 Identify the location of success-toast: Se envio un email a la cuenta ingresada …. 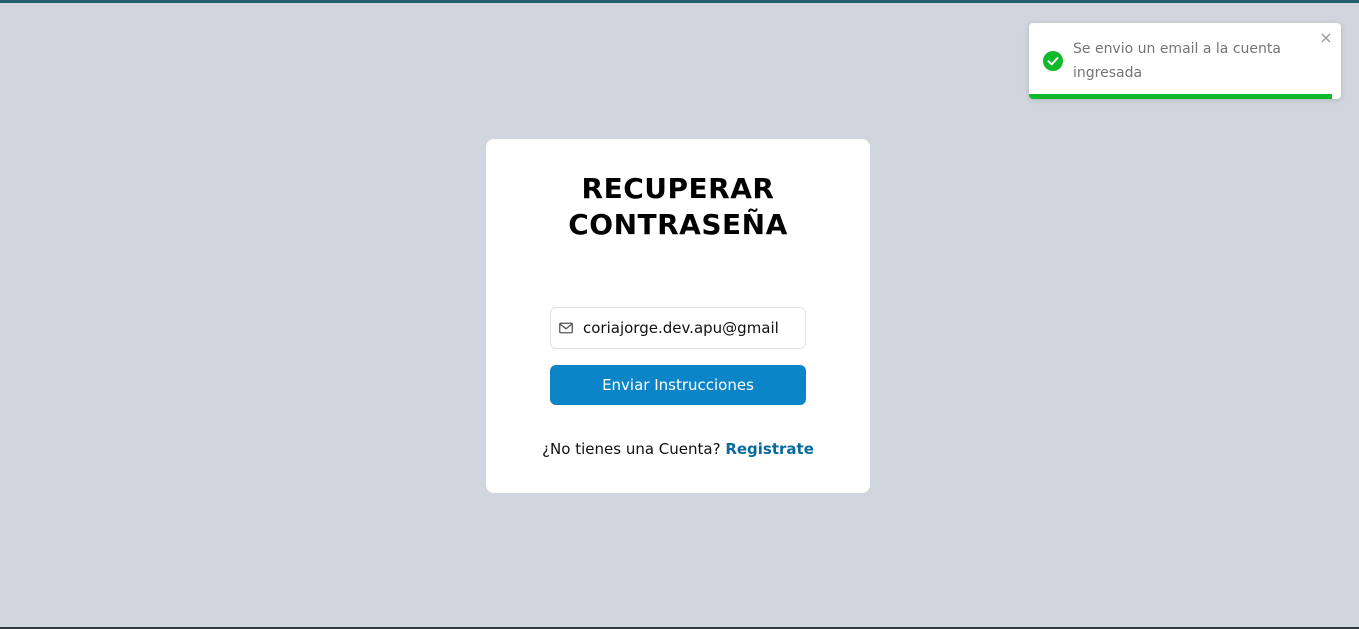
(1185, 61).